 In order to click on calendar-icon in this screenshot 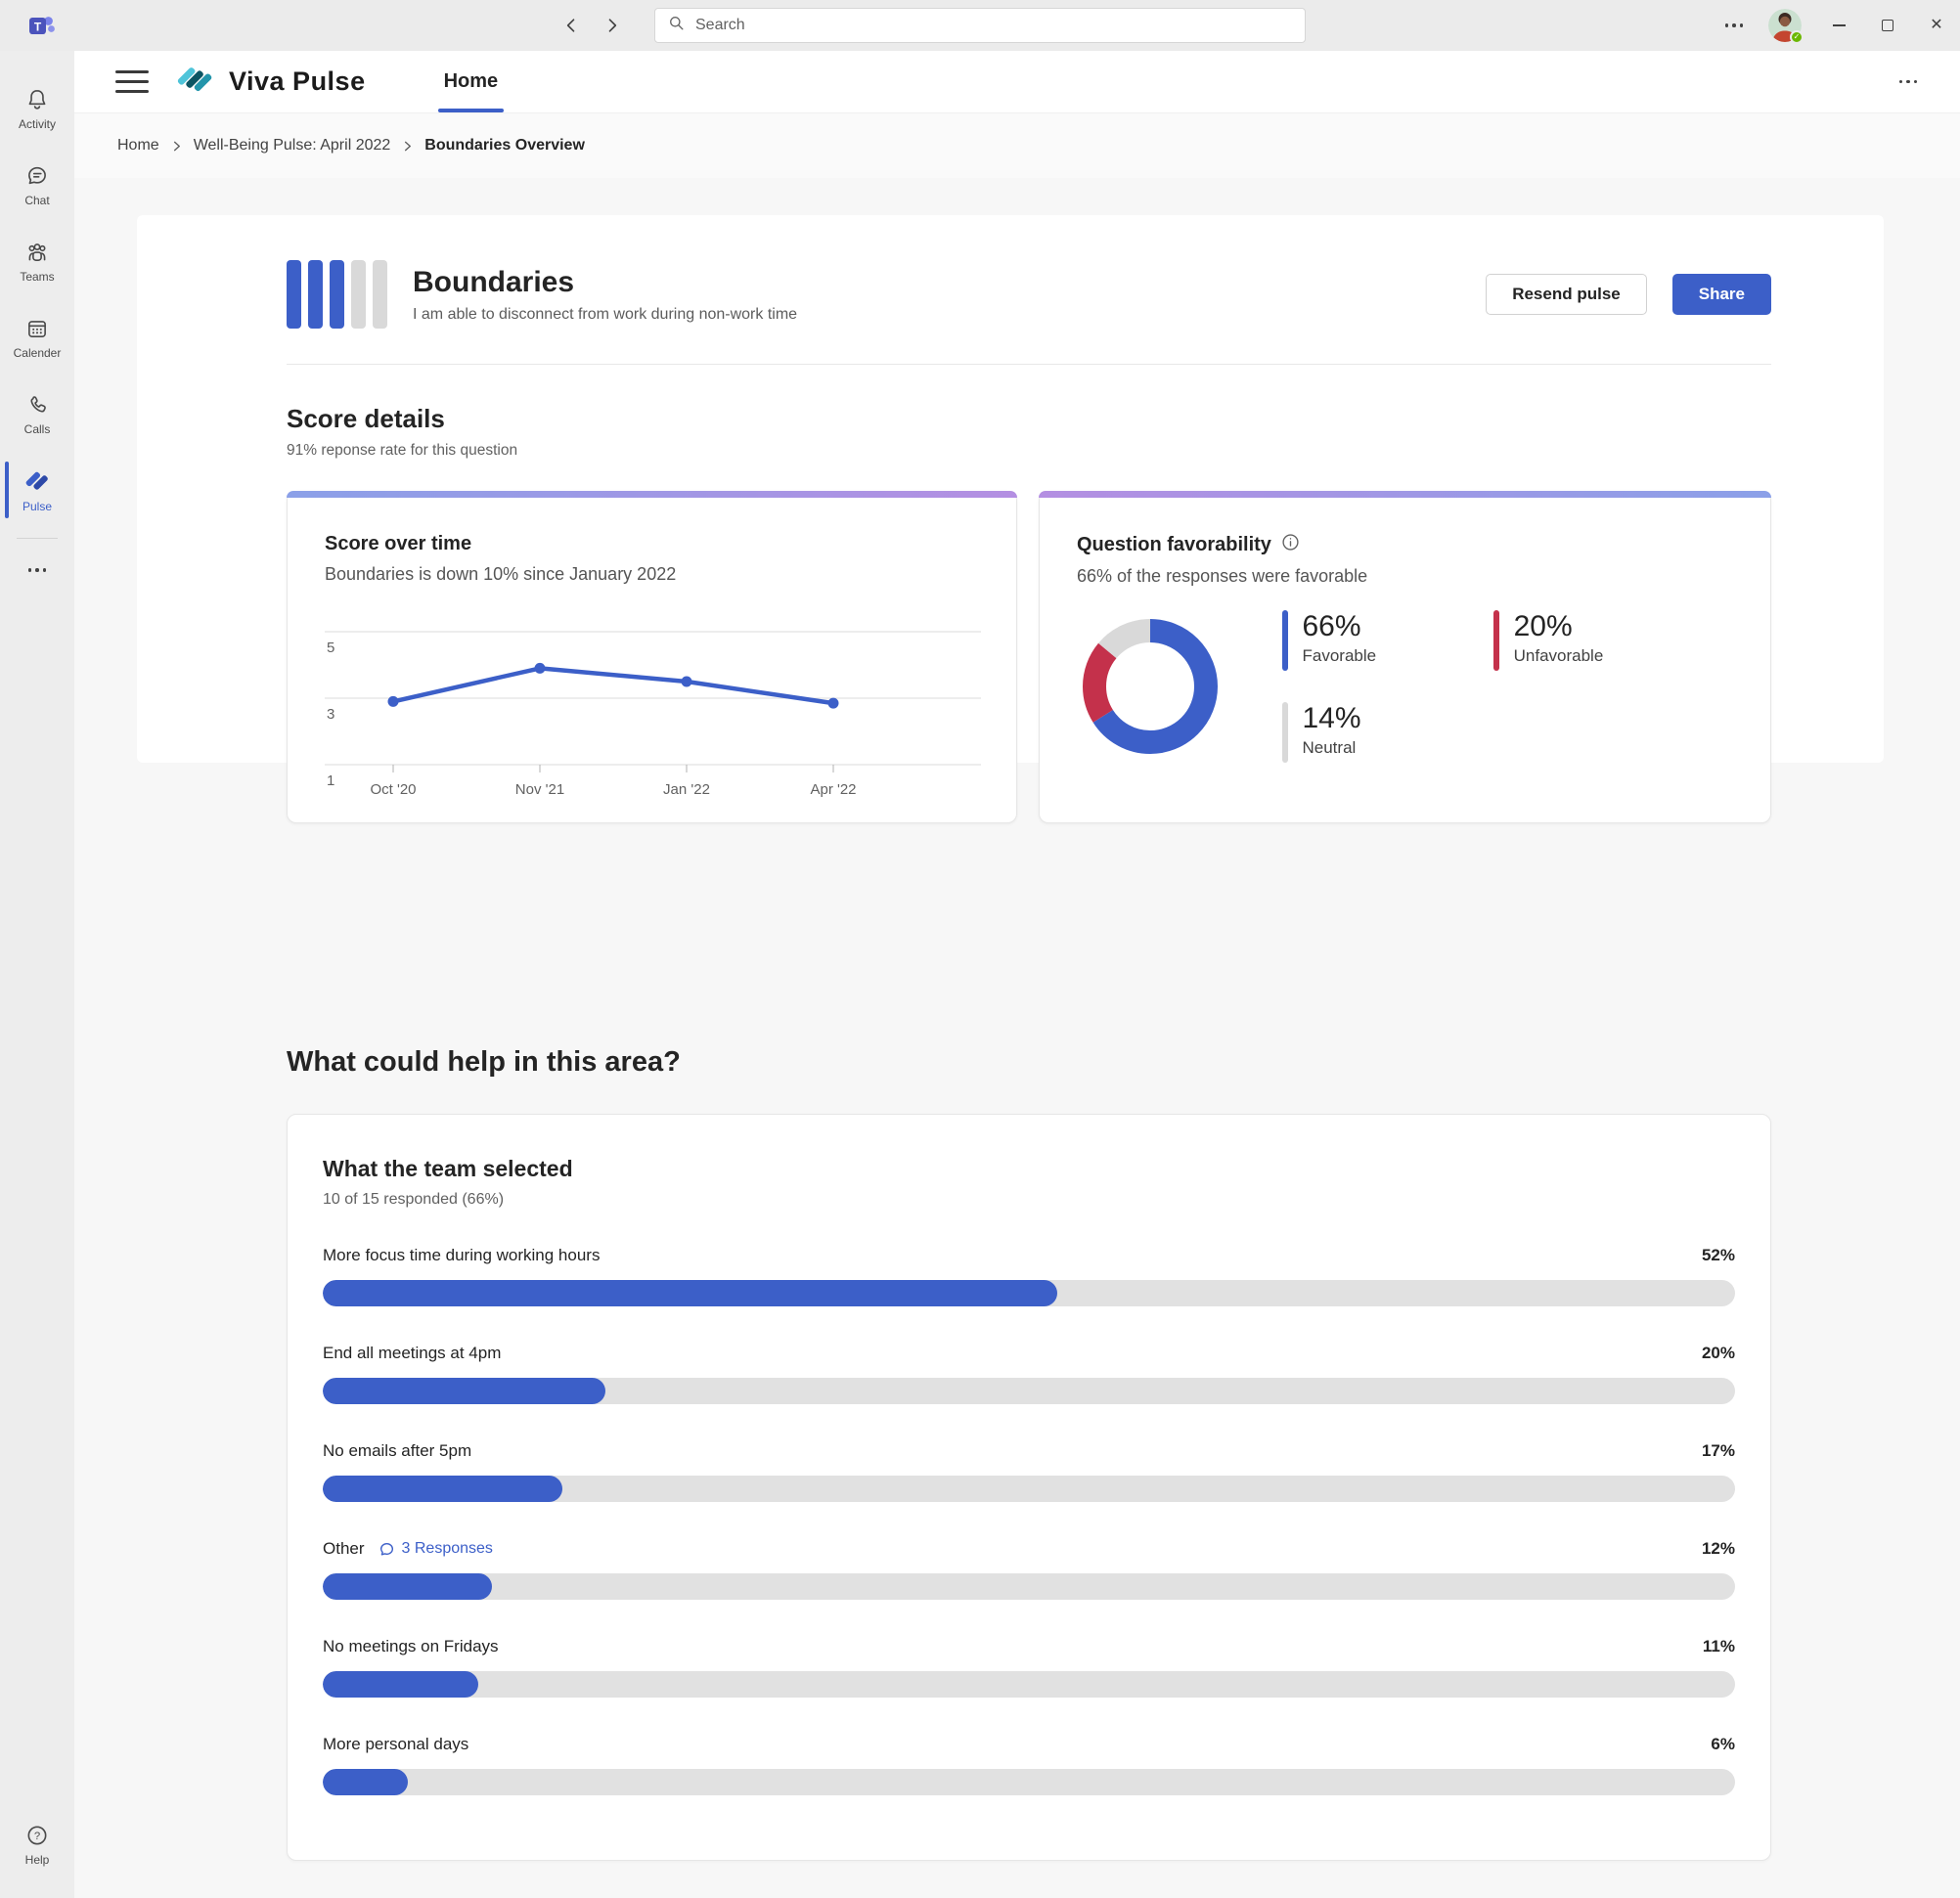, I will do `click(37, 329)`.